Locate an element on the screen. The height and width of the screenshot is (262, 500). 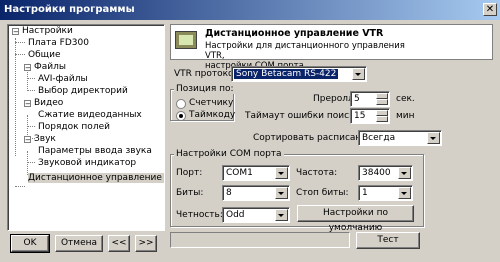
tree-item-directories: Выбор директорий is located at coordinates (83, 91).